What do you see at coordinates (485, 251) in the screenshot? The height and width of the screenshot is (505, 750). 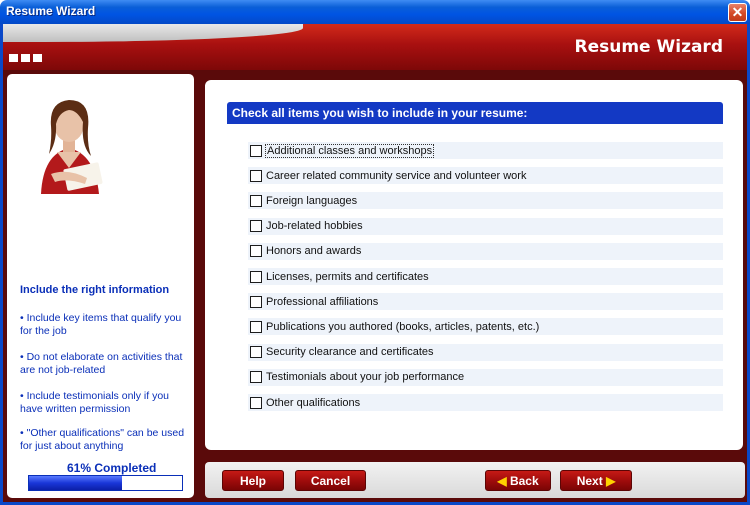 I see `checkbox-row: Honors and awards` at bounding box center [485, 251].